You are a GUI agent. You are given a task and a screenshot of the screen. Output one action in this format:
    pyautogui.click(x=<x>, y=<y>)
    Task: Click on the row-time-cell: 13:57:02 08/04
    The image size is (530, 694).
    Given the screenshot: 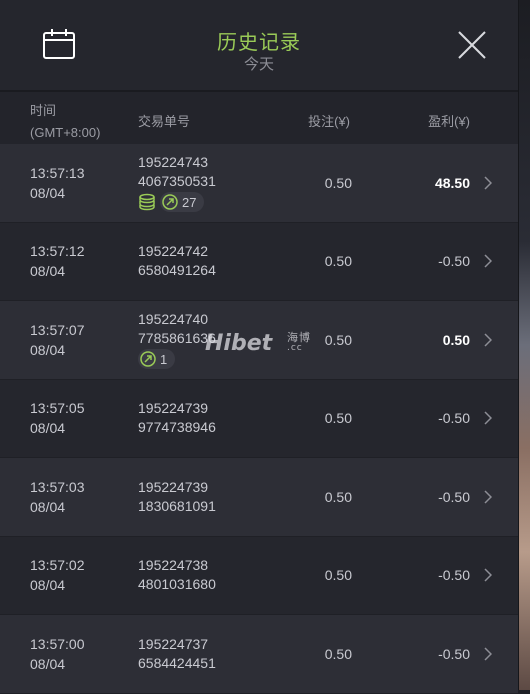 What is the action you would take?
    pyautogui.click(x=57, y=576)
    